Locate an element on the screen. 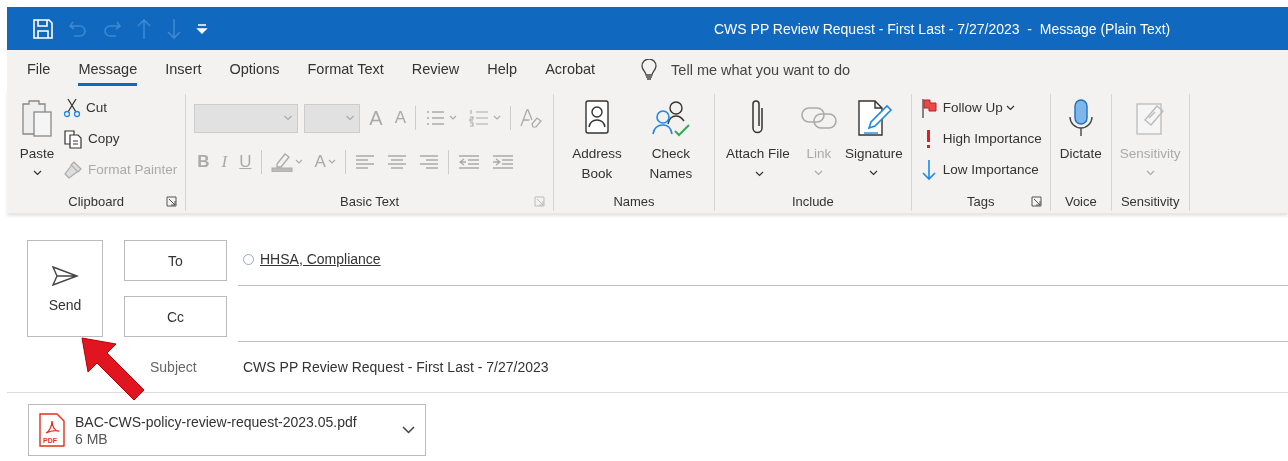  group-label: Include is located at coordinates (812, 201).